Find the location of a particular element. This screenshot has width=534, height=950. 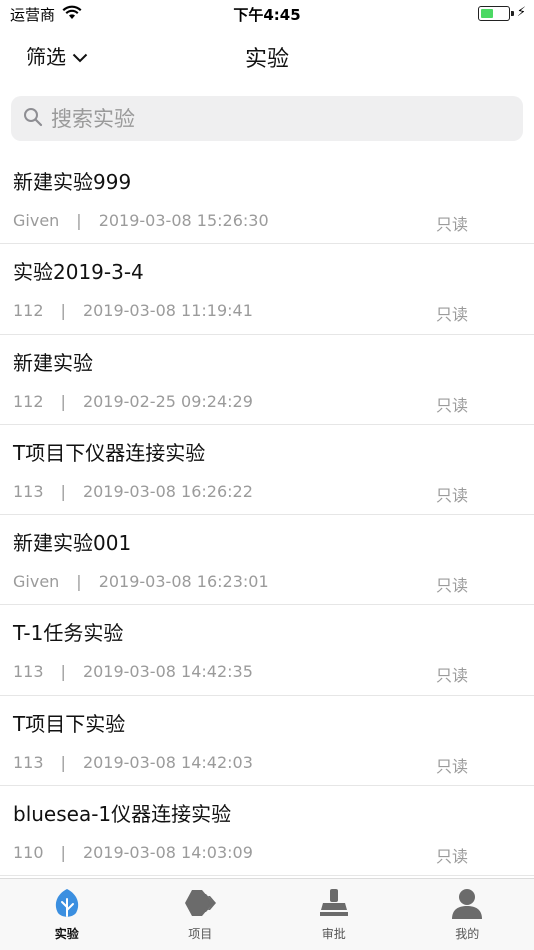

experiment-title: T-1任务实验 is located at coordinates (68, 633).